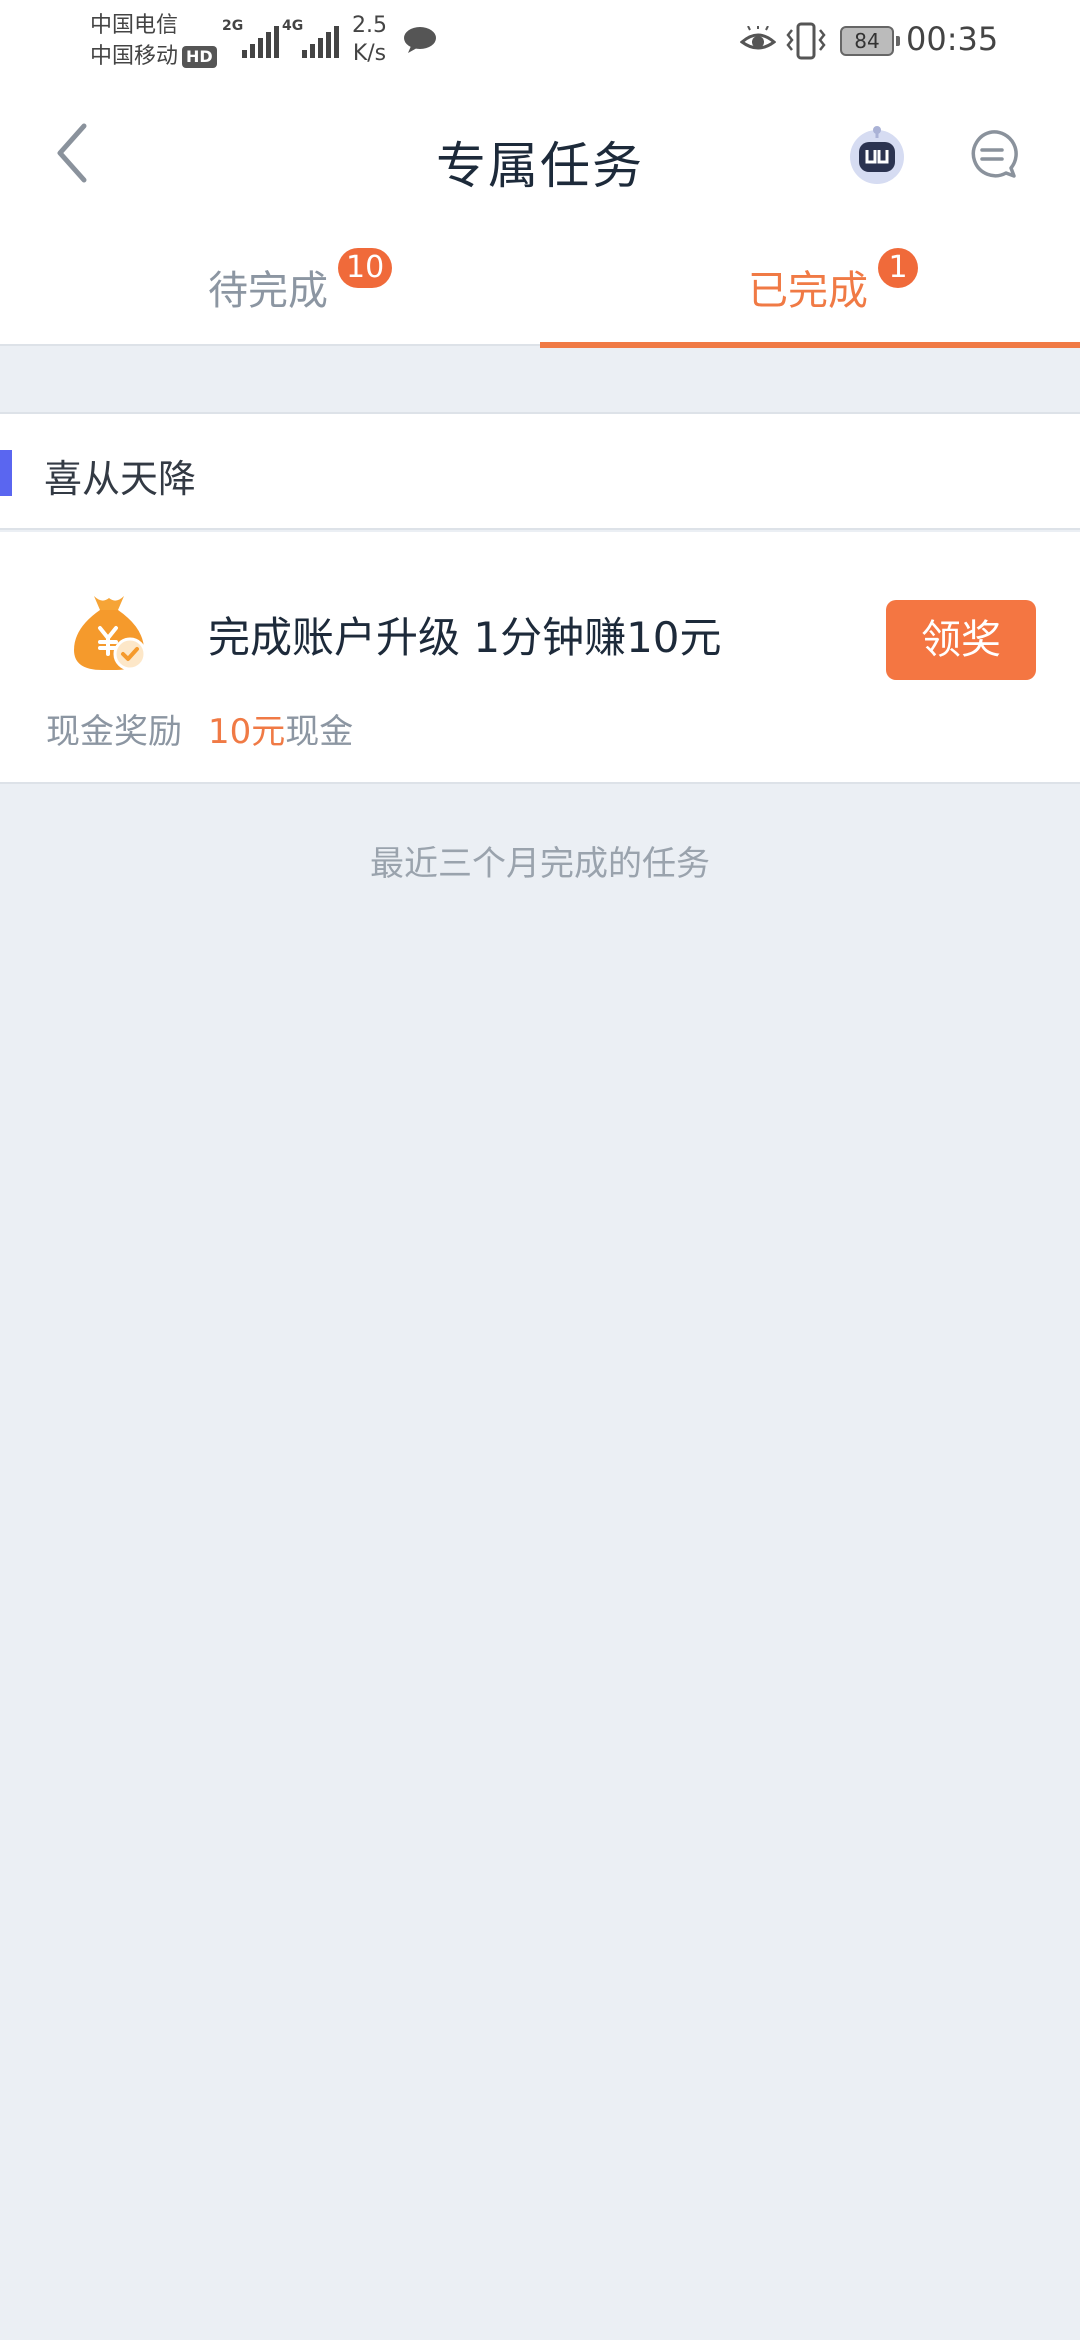 This screenshot has height=2340, width=1080. What do you see at coordinates (110, 633) in the screenshot?
I see `money-bag-icon` at bounding box center [110, 633].